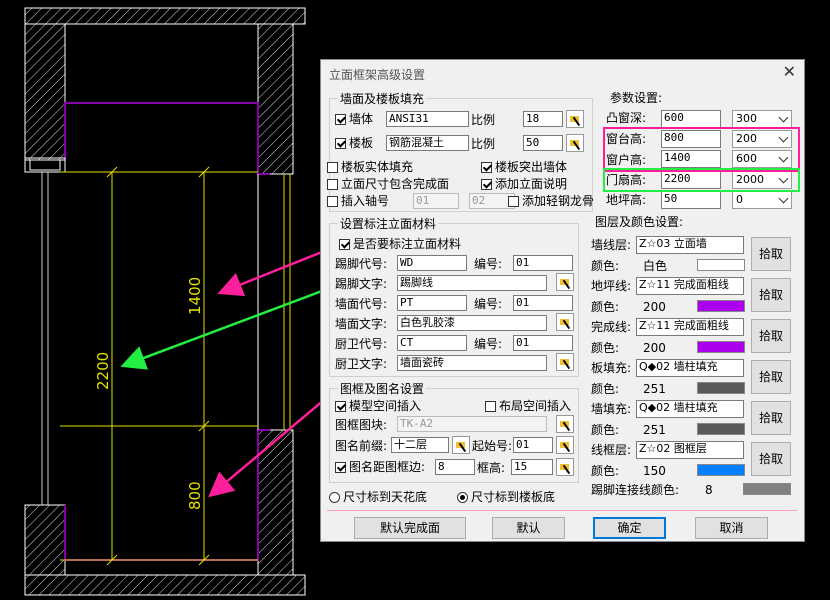  Describe the element at coordinates (358, 201) in the screenshot. I see `axis-checkbox: 插入轴号` at that location.